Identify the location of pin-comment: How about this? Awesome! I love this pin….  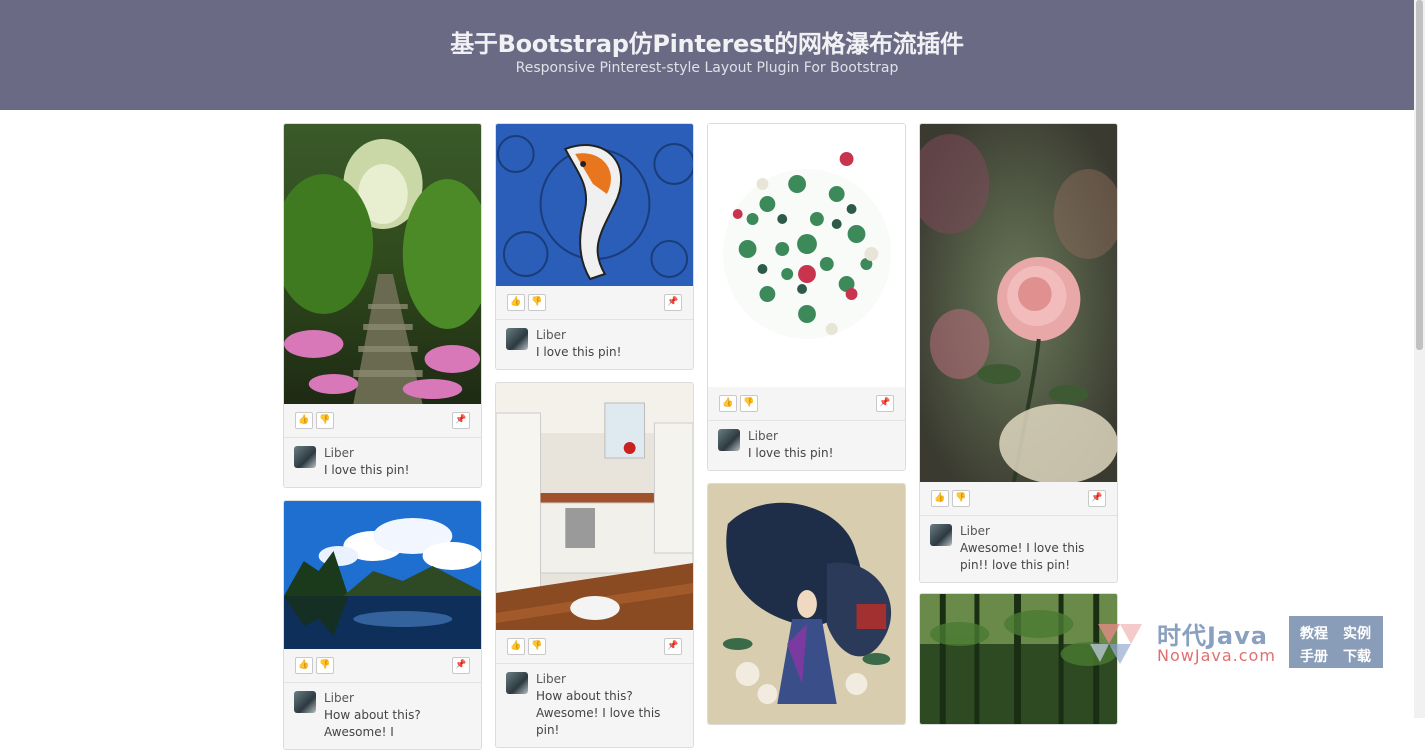
(598, 713).